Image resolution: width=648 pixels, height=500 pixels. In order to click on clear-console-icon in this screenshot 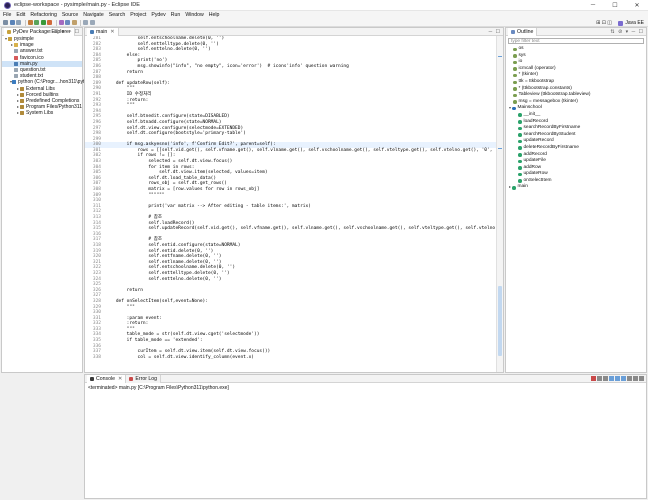, I will do `click(605, 378)`.